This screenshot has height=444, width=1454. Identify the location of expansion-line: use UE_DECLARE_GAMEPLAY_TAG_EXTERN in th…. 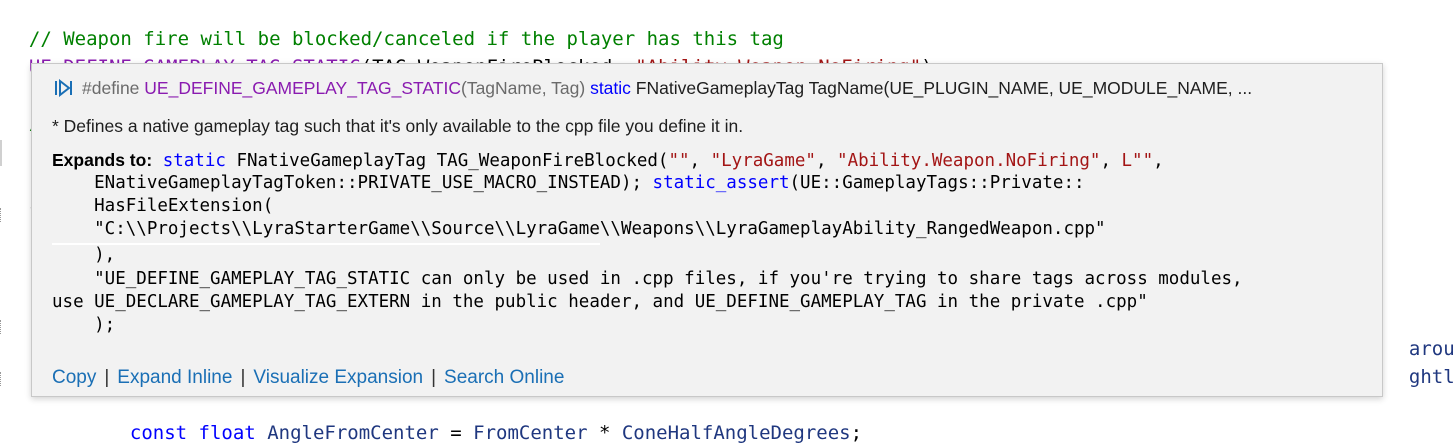
(600, 302).